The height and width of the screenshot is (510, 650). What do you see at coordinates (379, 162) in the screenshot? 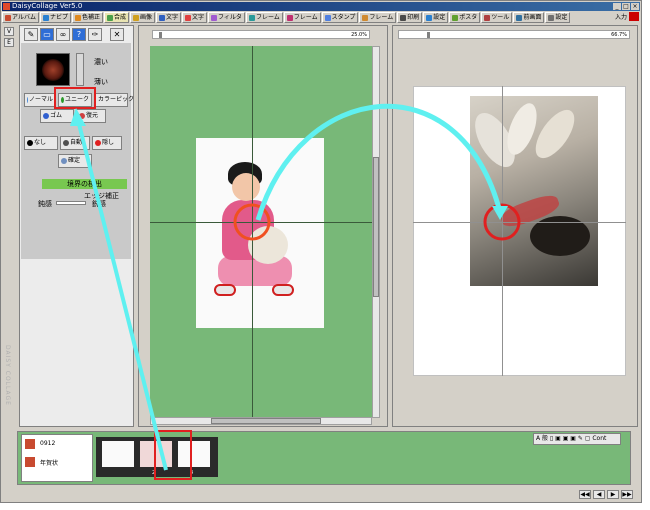
I see `arrow-curve` at bounding box center [379, 162].